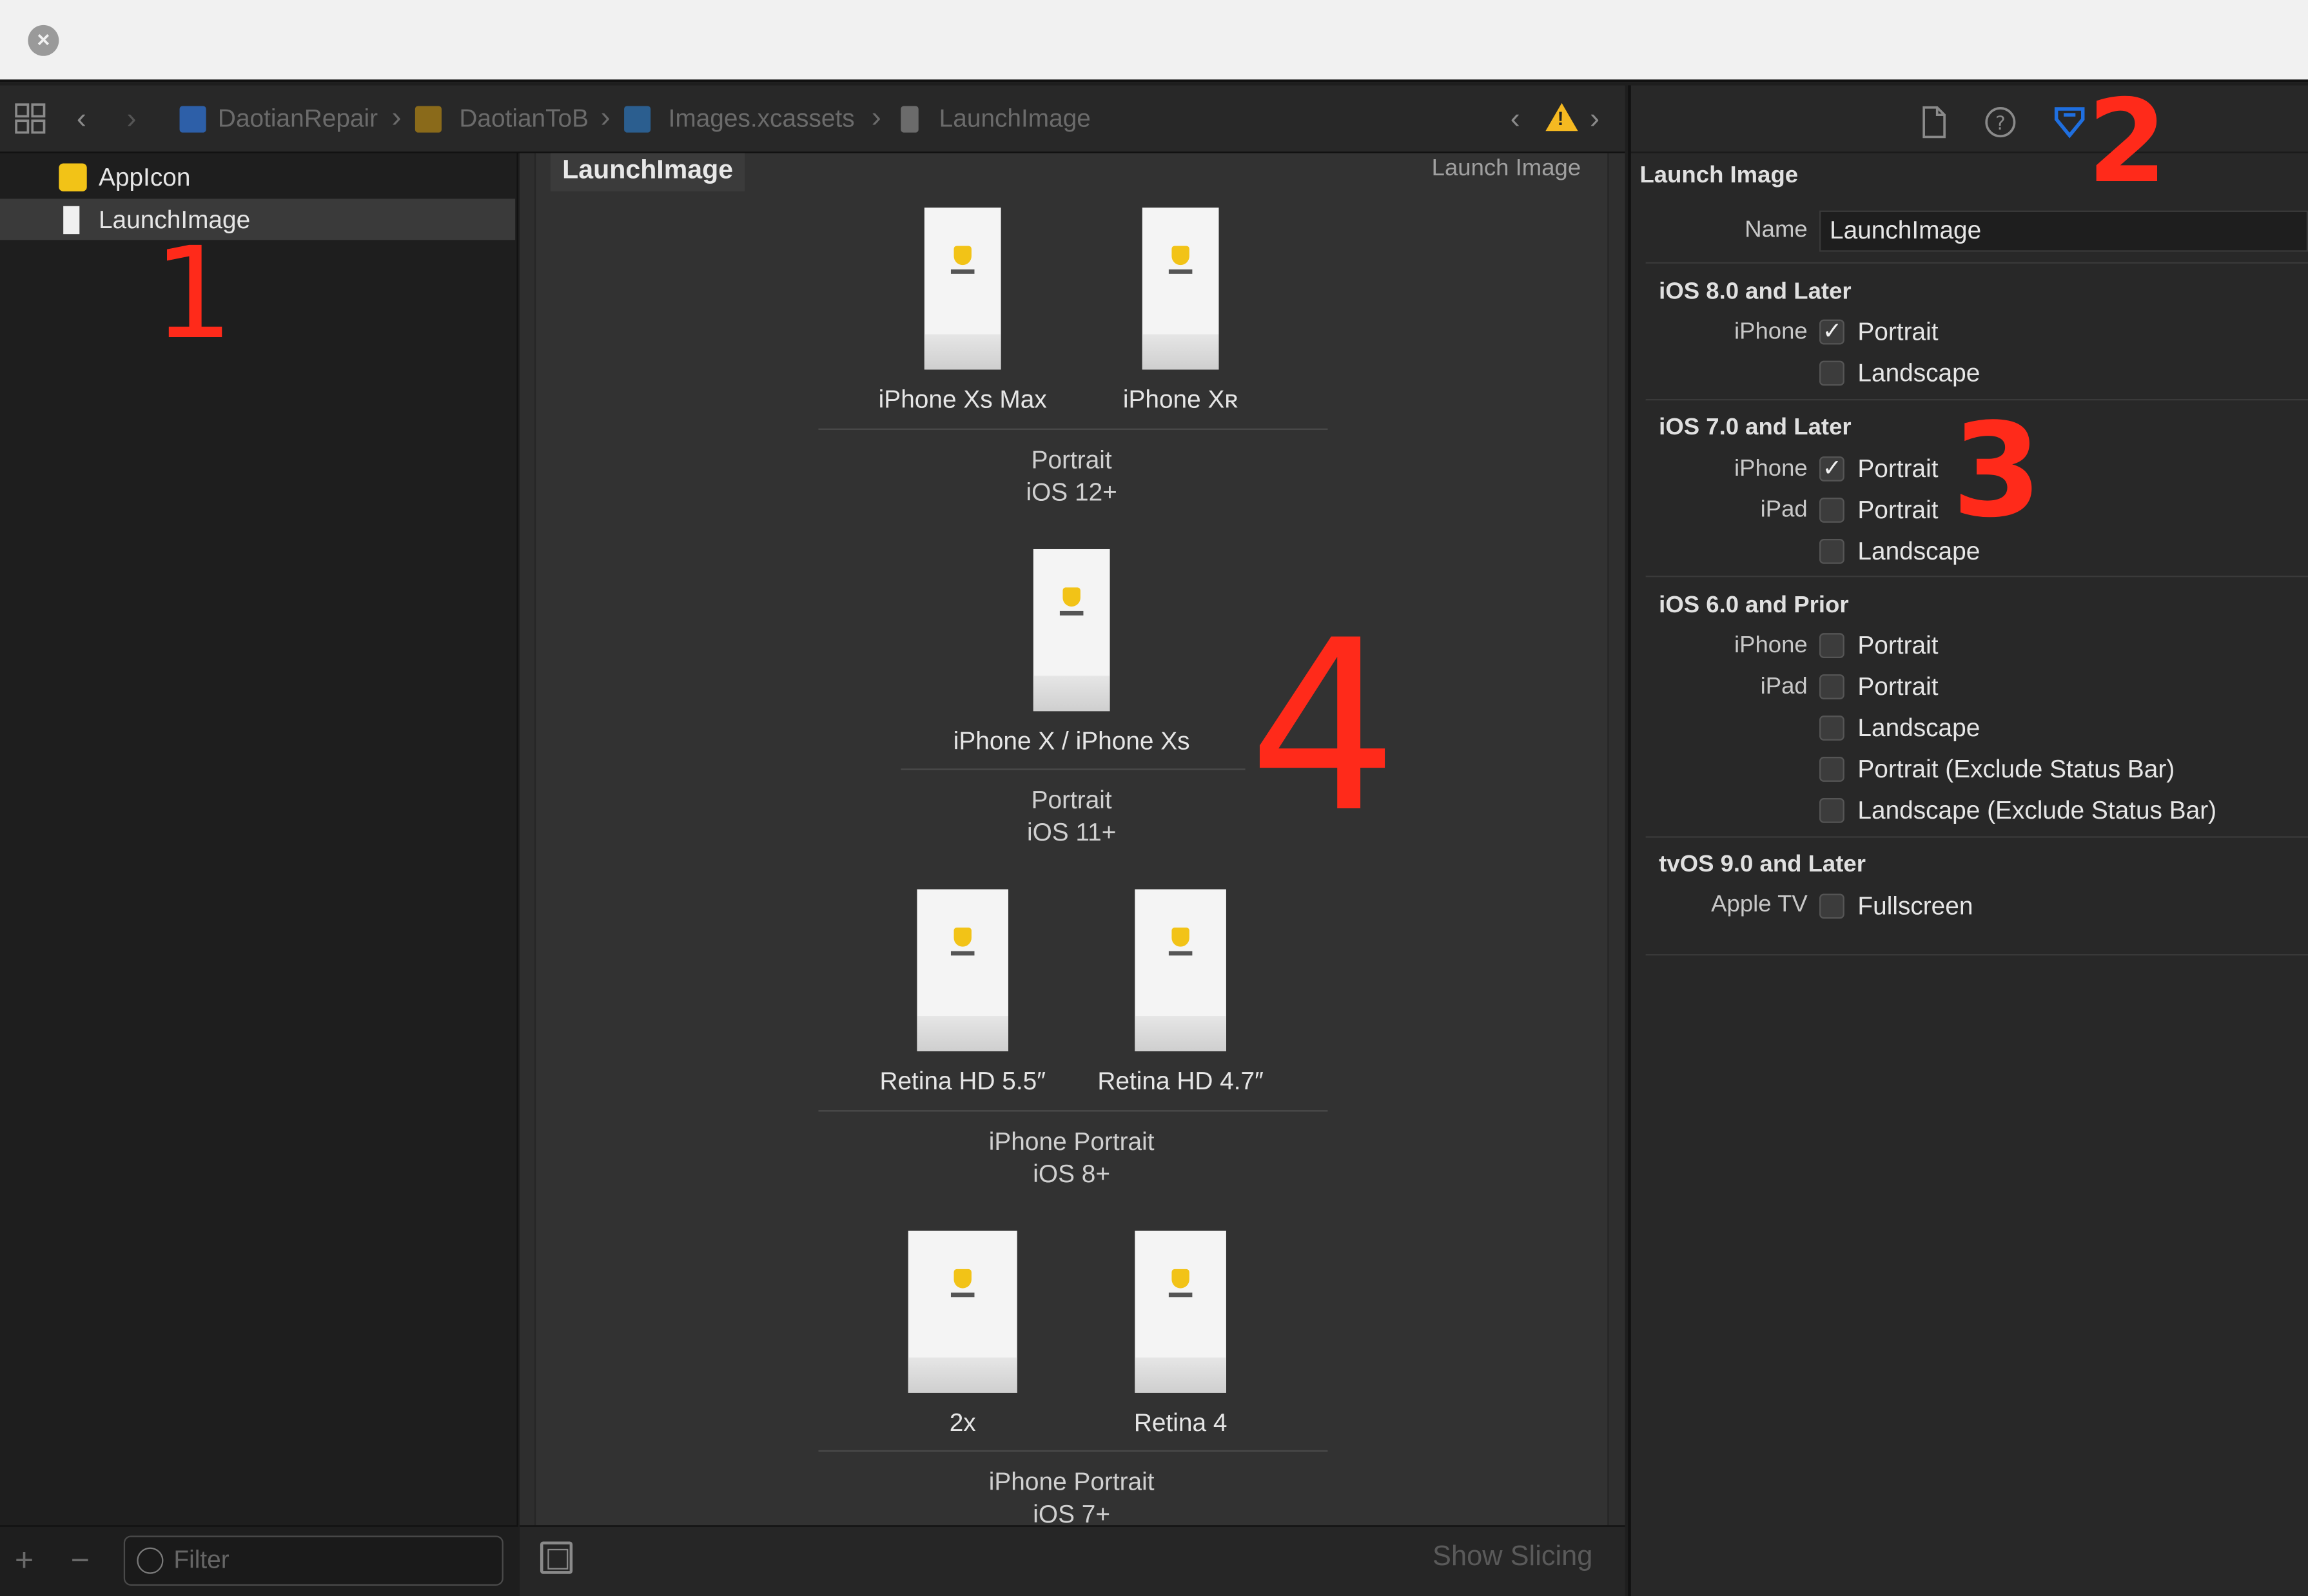  What do you see at coordinates (144, 177) in the screenshot?
I see `nav-item-label: AppIcon` at bounding box center [144, 177].